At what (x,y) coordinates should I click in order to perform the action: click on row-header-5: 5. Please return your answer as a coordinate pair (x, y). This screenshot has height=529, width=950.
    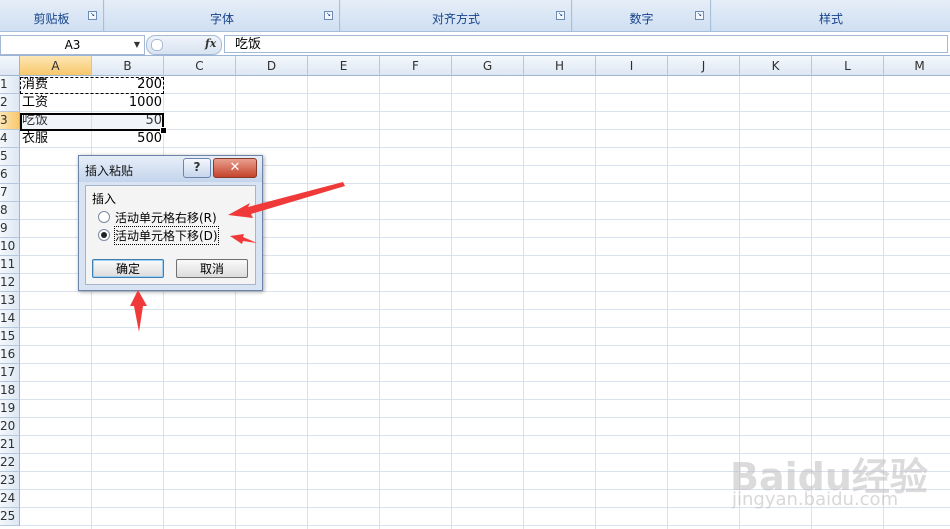
    Looking at the image, I should click on (10, 157).